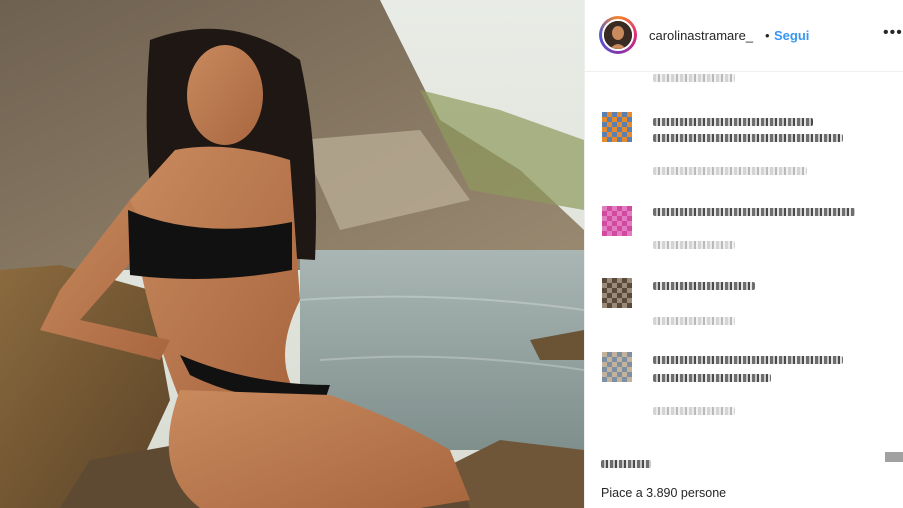  What do you see at coordinates (893, 33) in the screenshot?
I see `more-options-icon: •••` at bounding box center [893, 33].